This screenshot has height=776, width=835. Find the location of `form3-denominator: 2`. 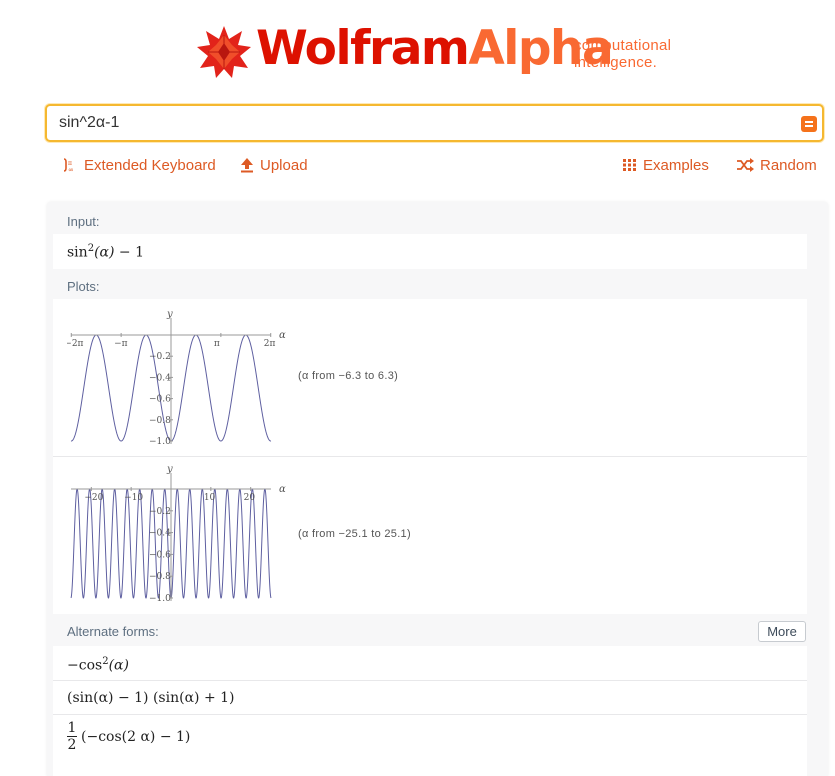

form3-denominator: 2 is located at coordinates (72, 744).